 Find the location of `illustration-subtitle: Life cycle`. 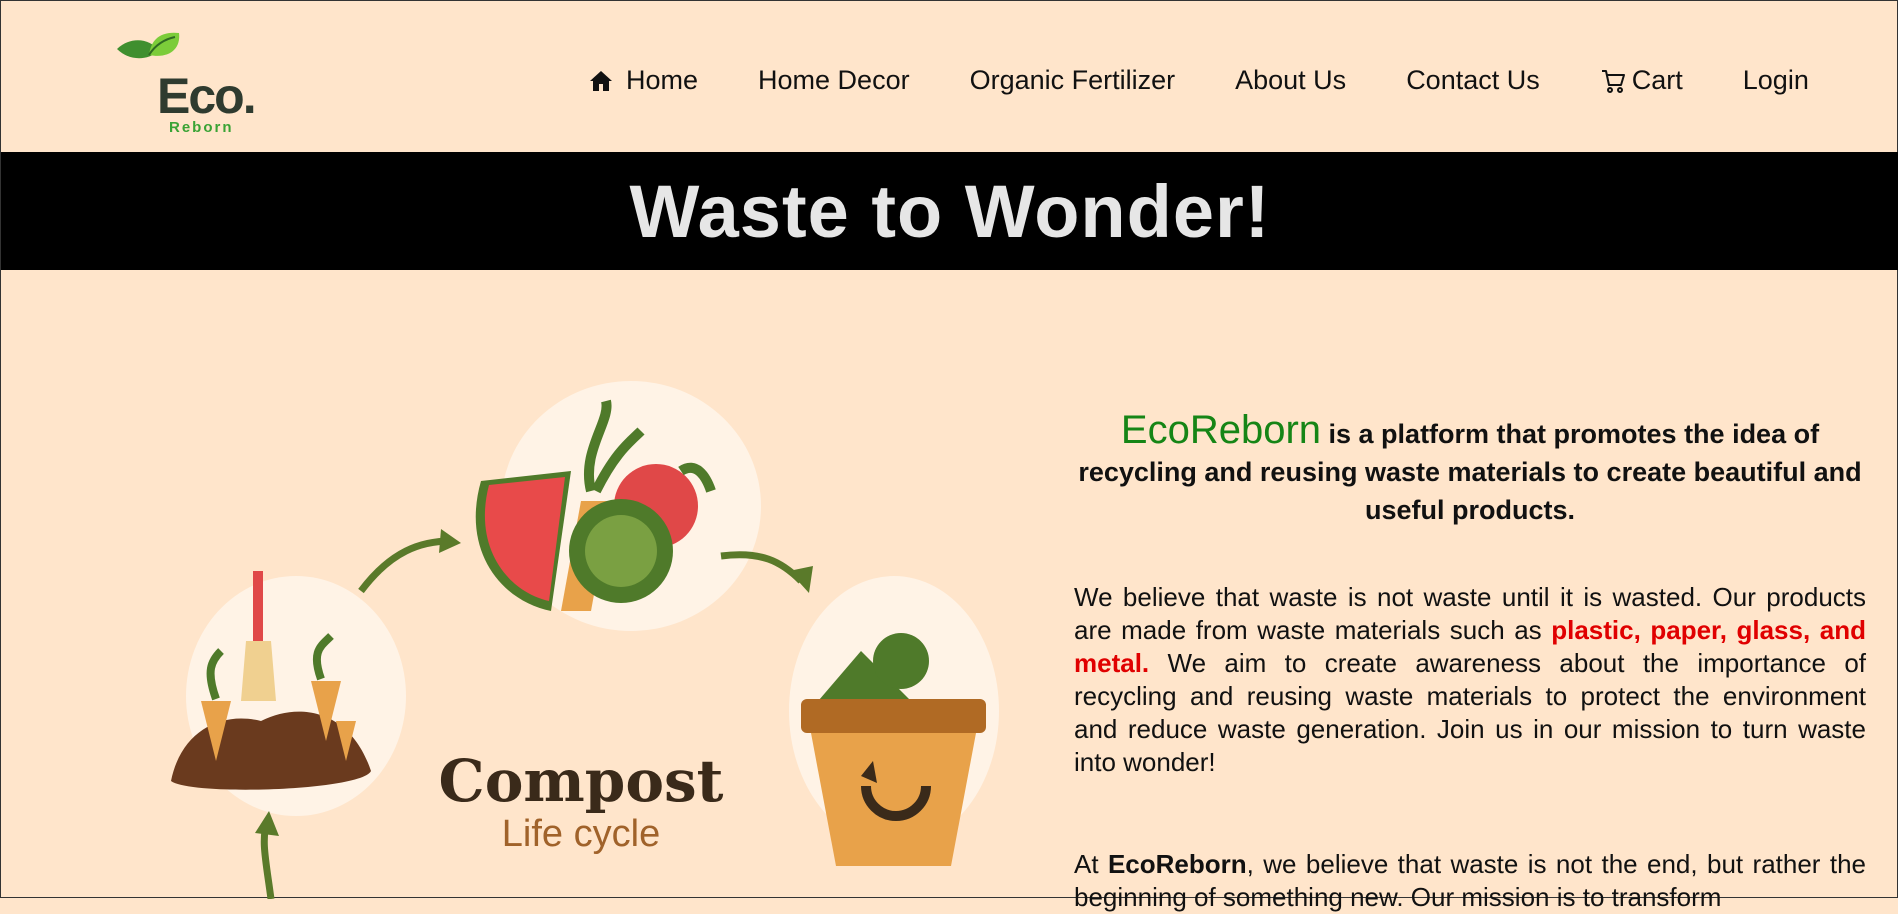

illustration-subtitle: Life cycle is located at coordinates (581, 834).